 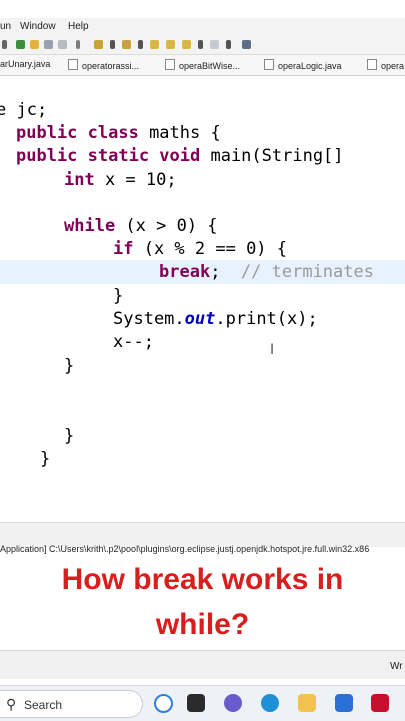 What do you see at coordinates (78, 26) in the screenshot?
I see `menu-help: Help` at bounding box center [78, 26].